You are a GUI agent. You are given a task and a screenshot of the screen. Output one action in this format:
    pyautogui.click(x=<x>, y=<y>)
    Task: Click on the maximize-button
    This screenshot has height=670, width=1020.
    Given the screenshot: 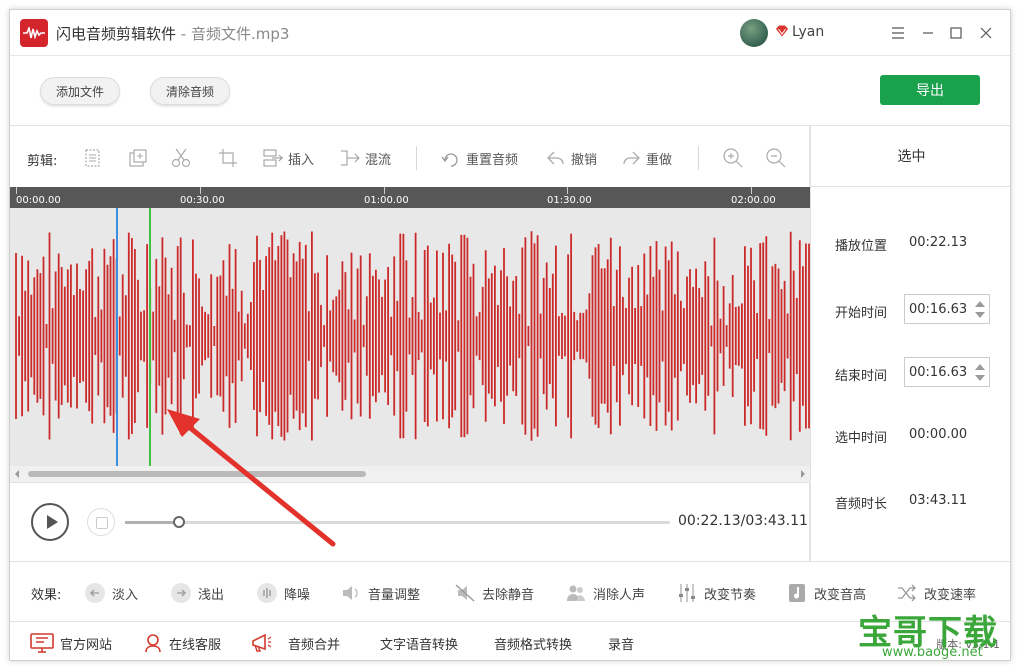 What is the action you would take?
    pyautogui.click(x=956, y=33)
    